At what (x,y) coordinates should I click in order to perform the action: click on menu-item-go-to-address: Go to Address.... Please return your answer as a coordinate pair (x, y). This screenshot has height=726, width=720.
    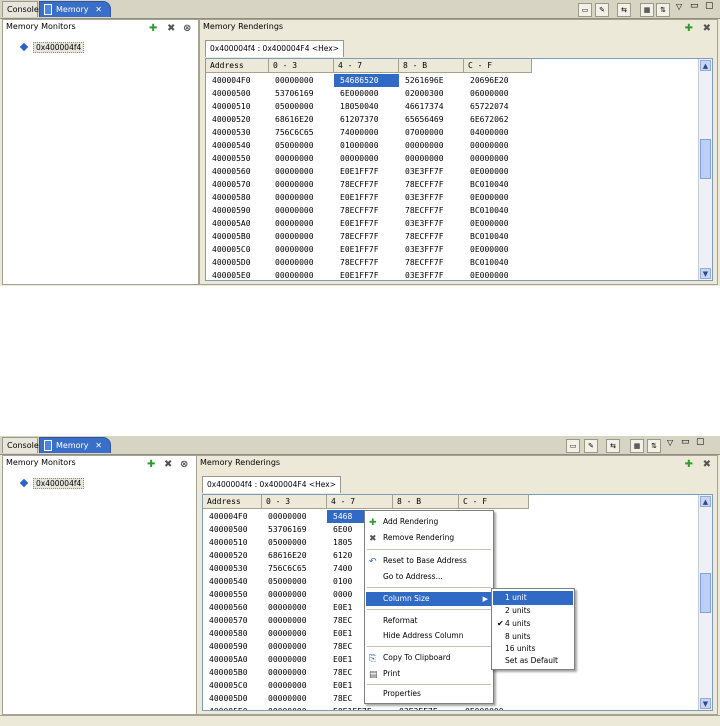
    Looking at the image, I should click on (429, 577).